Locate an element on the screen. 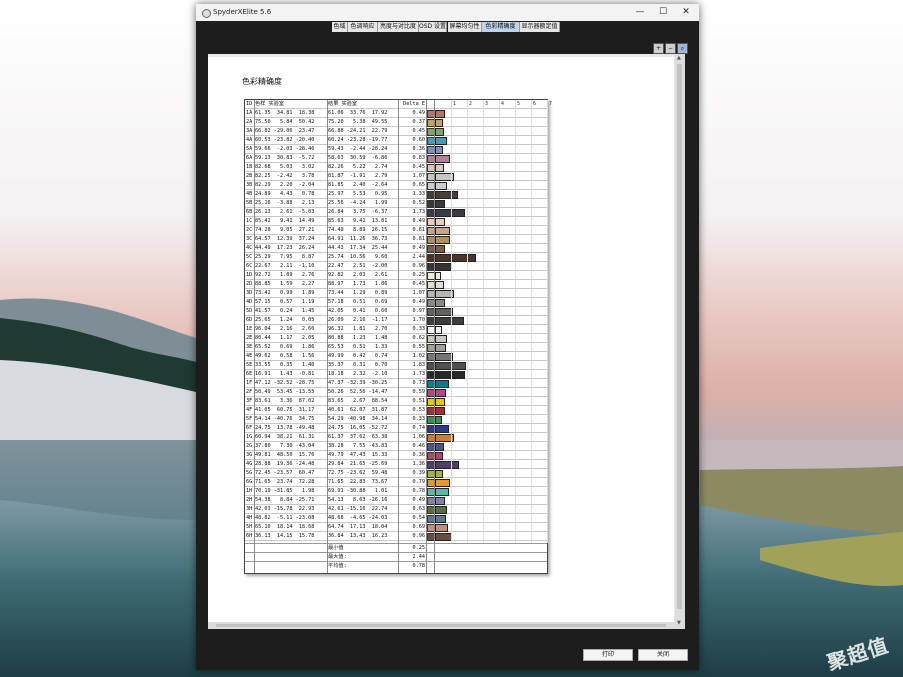  report-title: 色彩精确度 is located at coordinates (262, 81).